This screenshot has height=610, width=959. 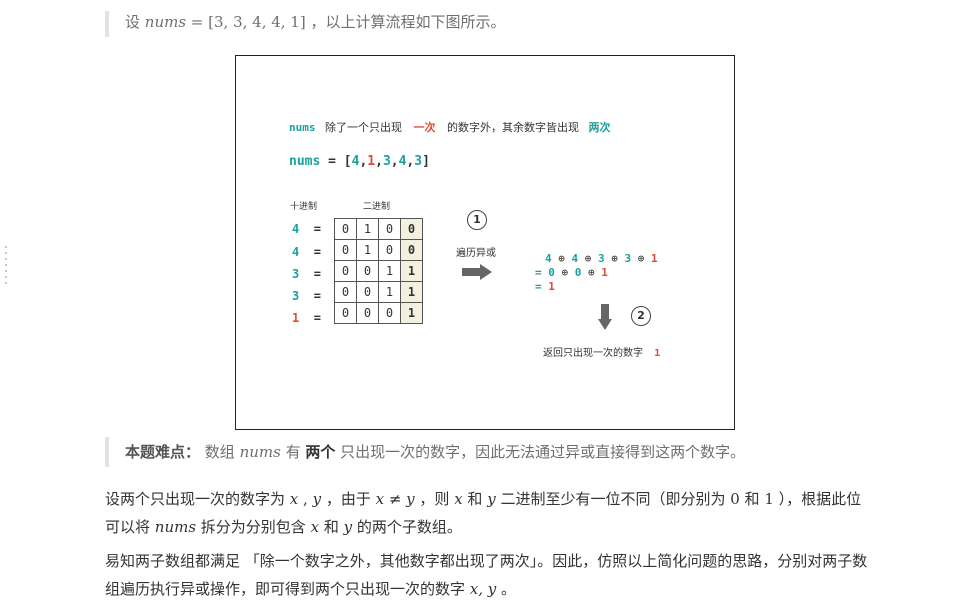 I want to click on binary-header: 二进制, so click(x=377, y=207).